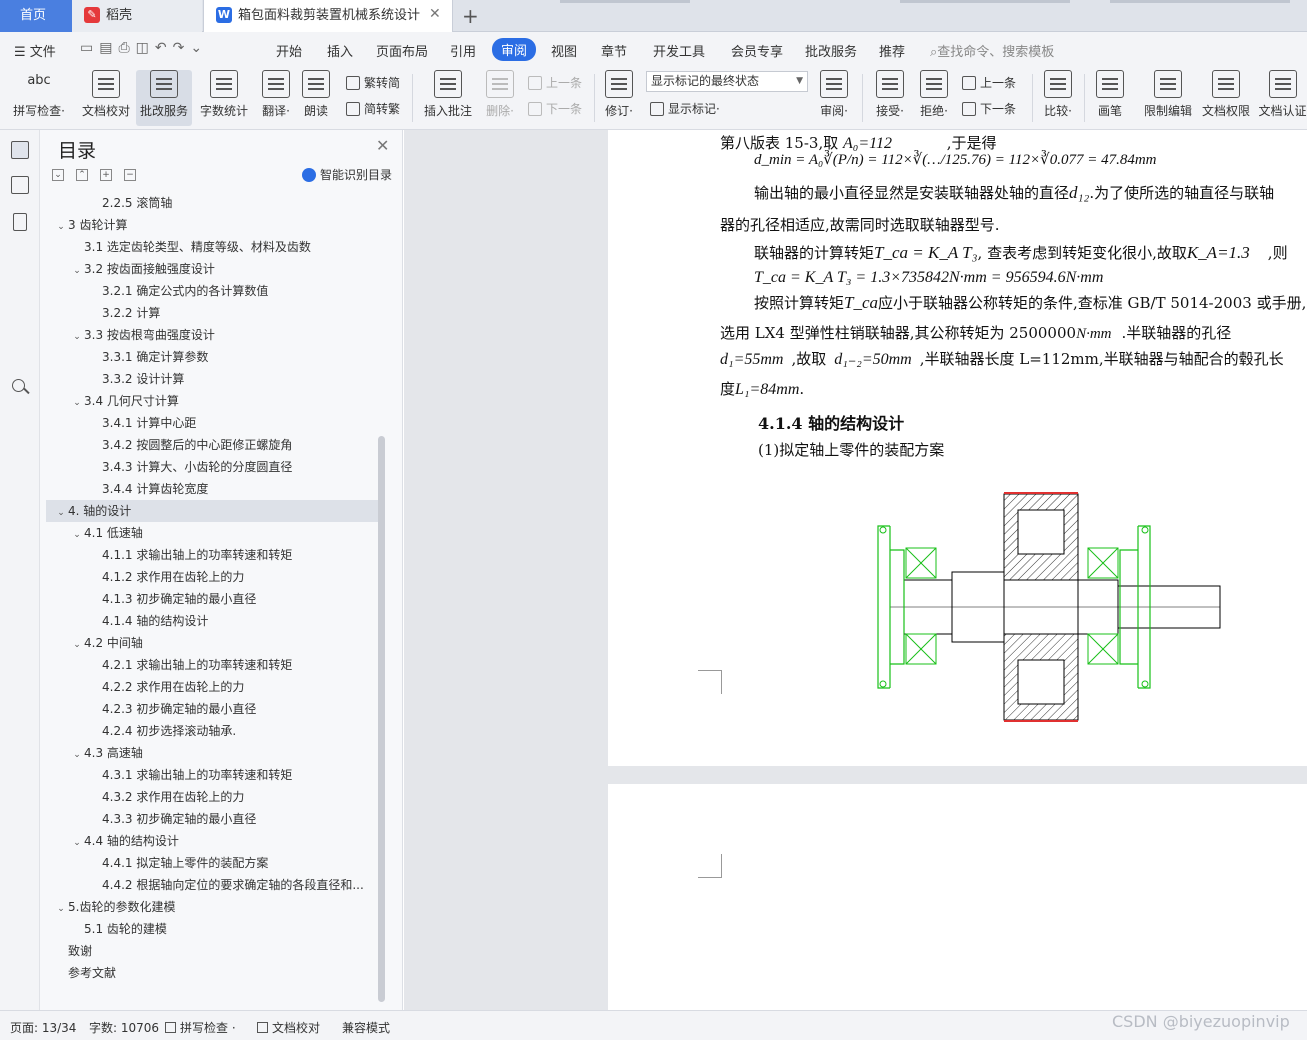  What do you see at coordinates (212, 203) in the screenshot?
I see `toc-item: 2.2.5 滚筒轴` at bounding box center [212, 203].